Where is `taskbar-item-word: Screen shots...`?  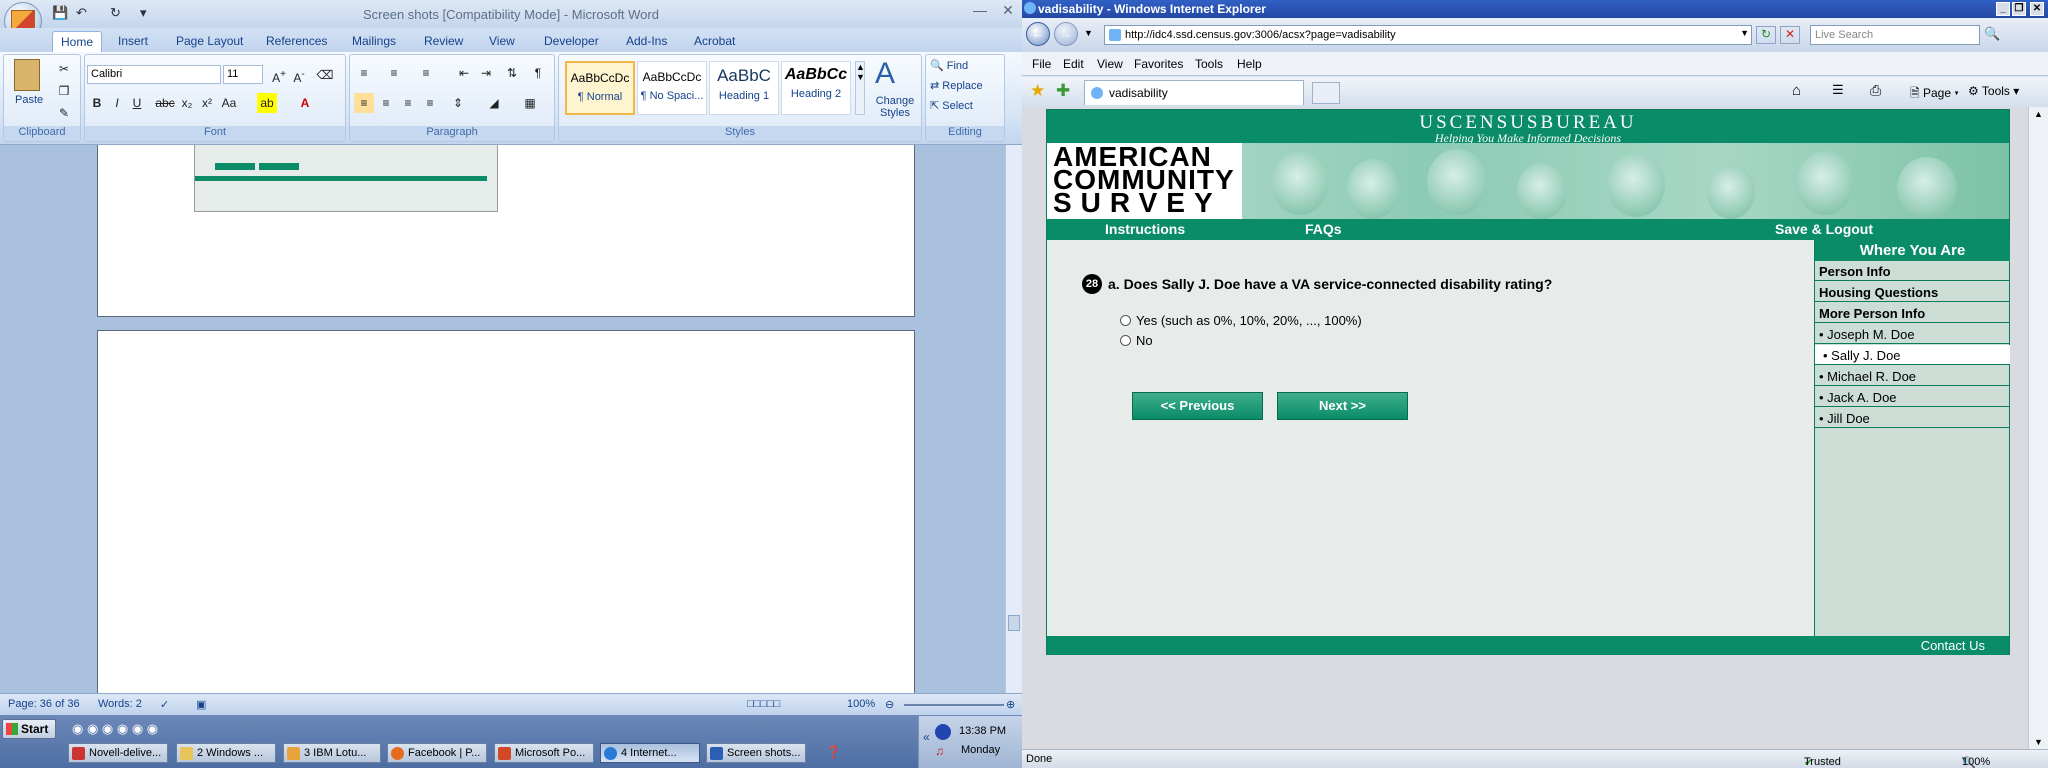 taskbar-item-word: Screen shots... is located at coordinates (756, 753).